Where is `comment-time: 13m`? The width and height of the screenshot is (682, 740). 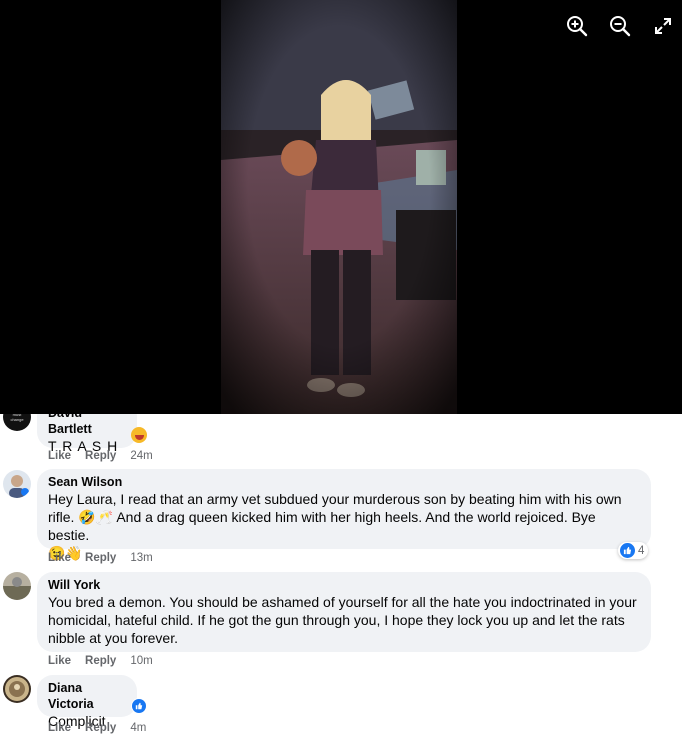 comment-time: 13m is located at coordinates (141, 558).